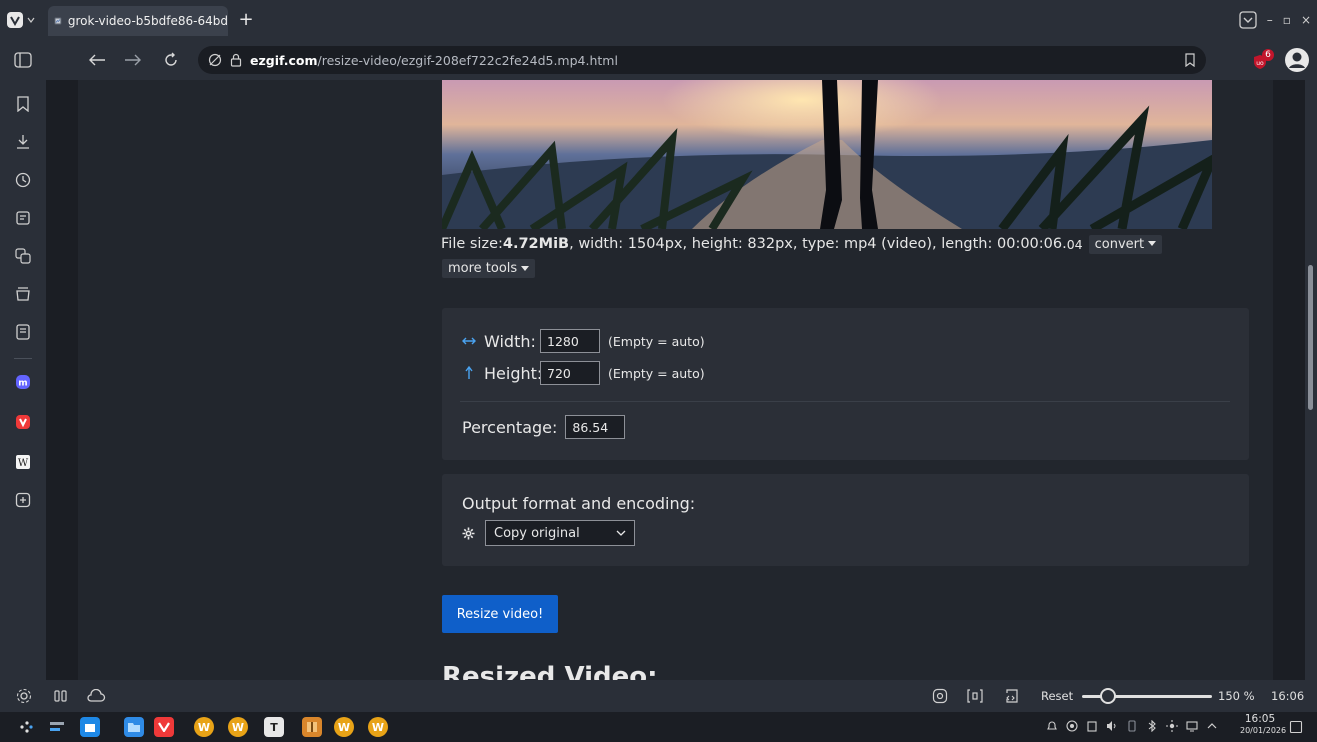  I want to click on width-hint: (Empty = auto), so click(656, 341).